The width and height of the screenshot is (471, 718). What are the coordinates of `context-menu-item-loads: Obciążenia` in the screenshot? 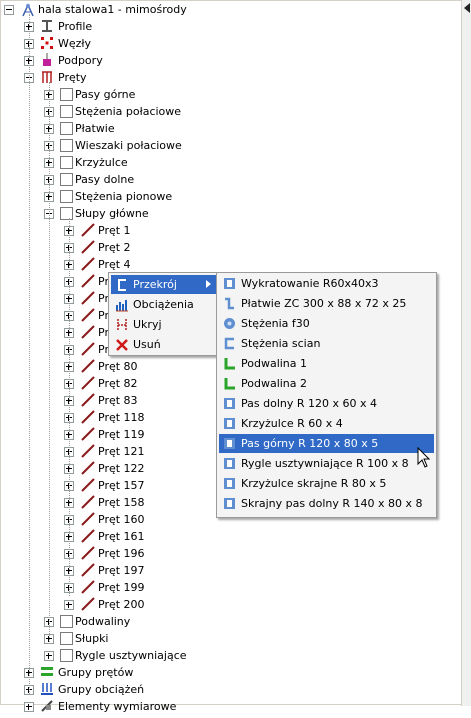 It's located at (164, 304).